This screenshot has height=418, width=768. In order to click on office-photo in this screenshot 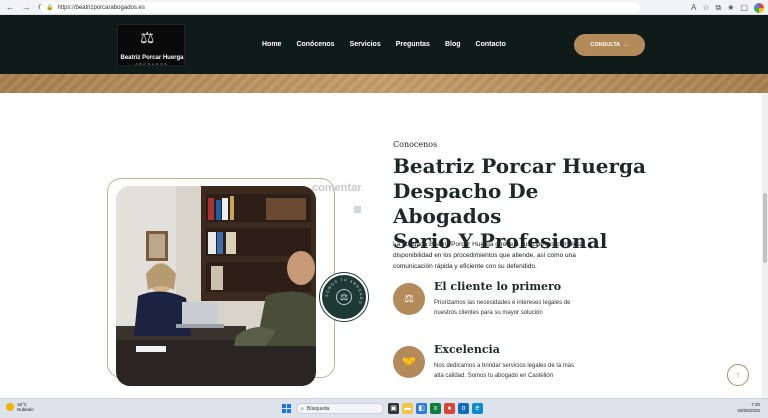, I will do `click(216, 286)`.